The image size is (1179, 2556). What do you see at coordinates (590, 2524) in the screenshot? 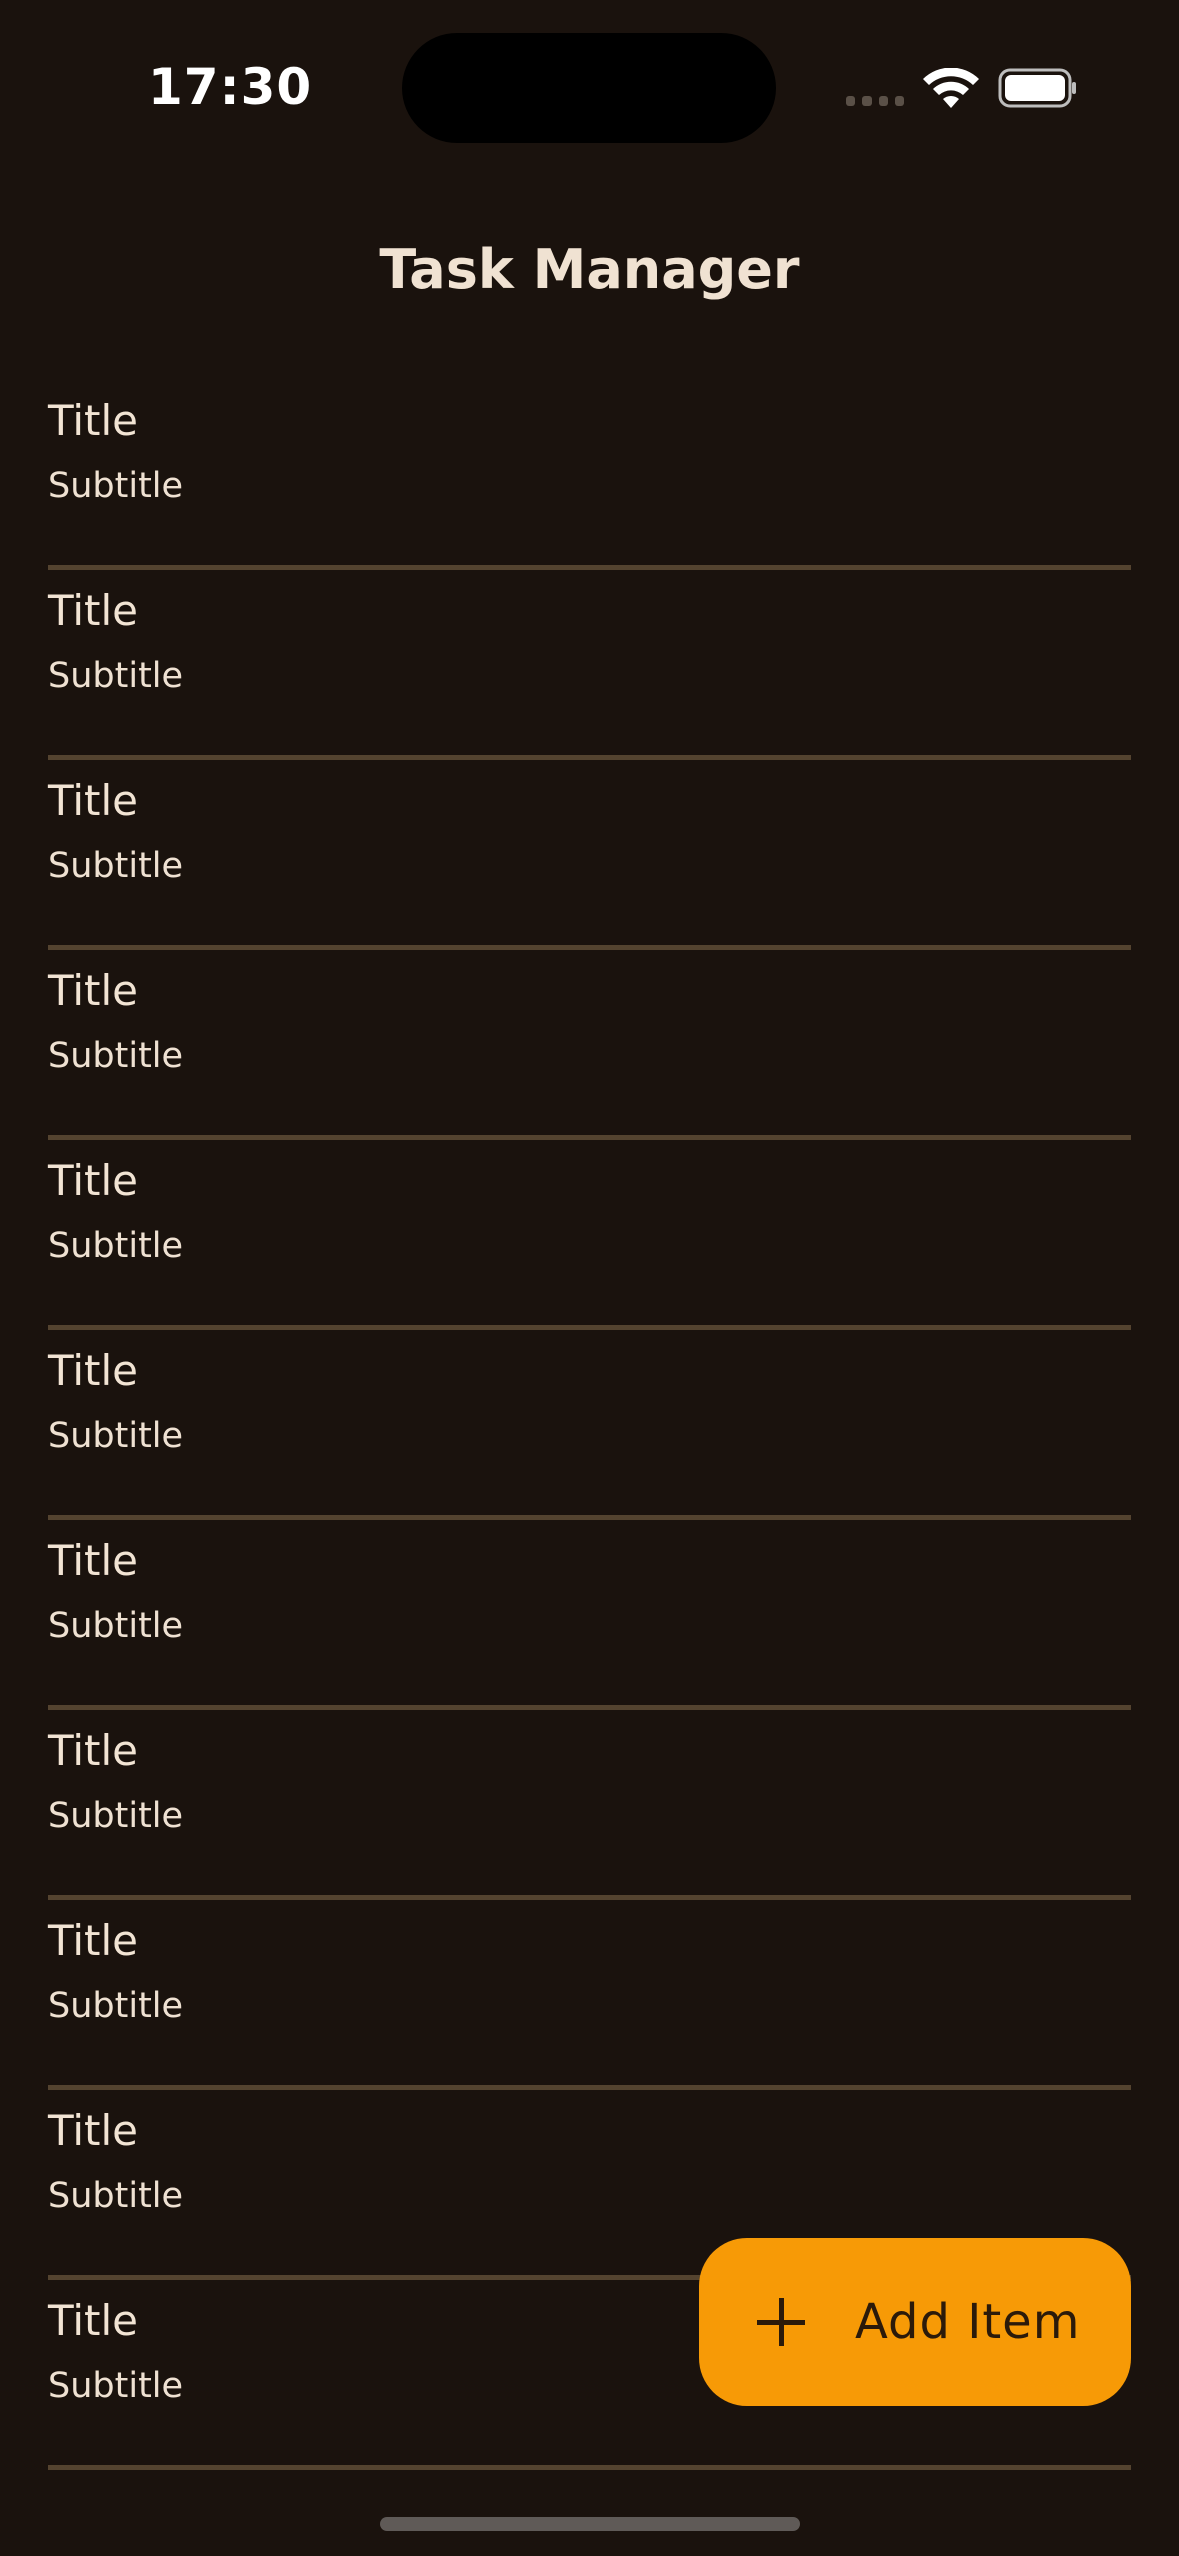
I see `home-indicator` at bounding box center [590, 2524].